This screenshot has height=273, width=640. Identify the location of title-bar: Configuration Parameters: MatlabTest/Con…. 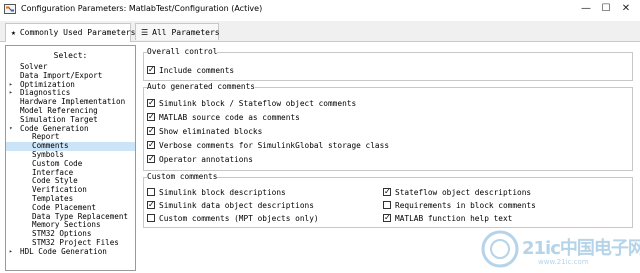
(320, 10).